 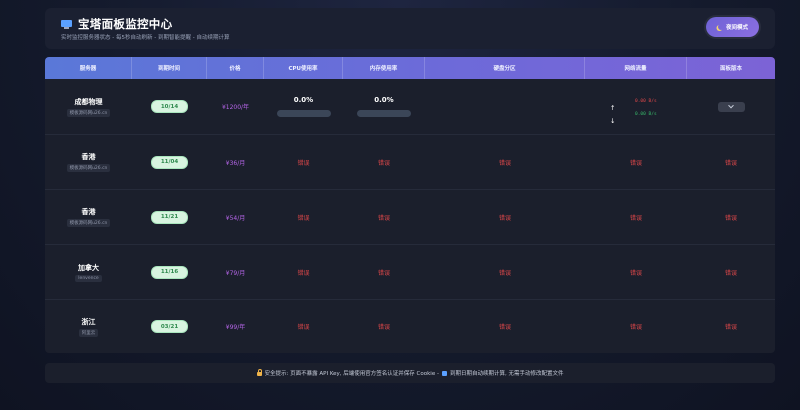 What do you see at coordinates (145, 38) in the screenshot?
I see `page-subtitle: 实时监控服务器状态 - 每5秒自动刷新 - 到期智能提醒 - 自动续期计算` at bounding box center [145, 38].